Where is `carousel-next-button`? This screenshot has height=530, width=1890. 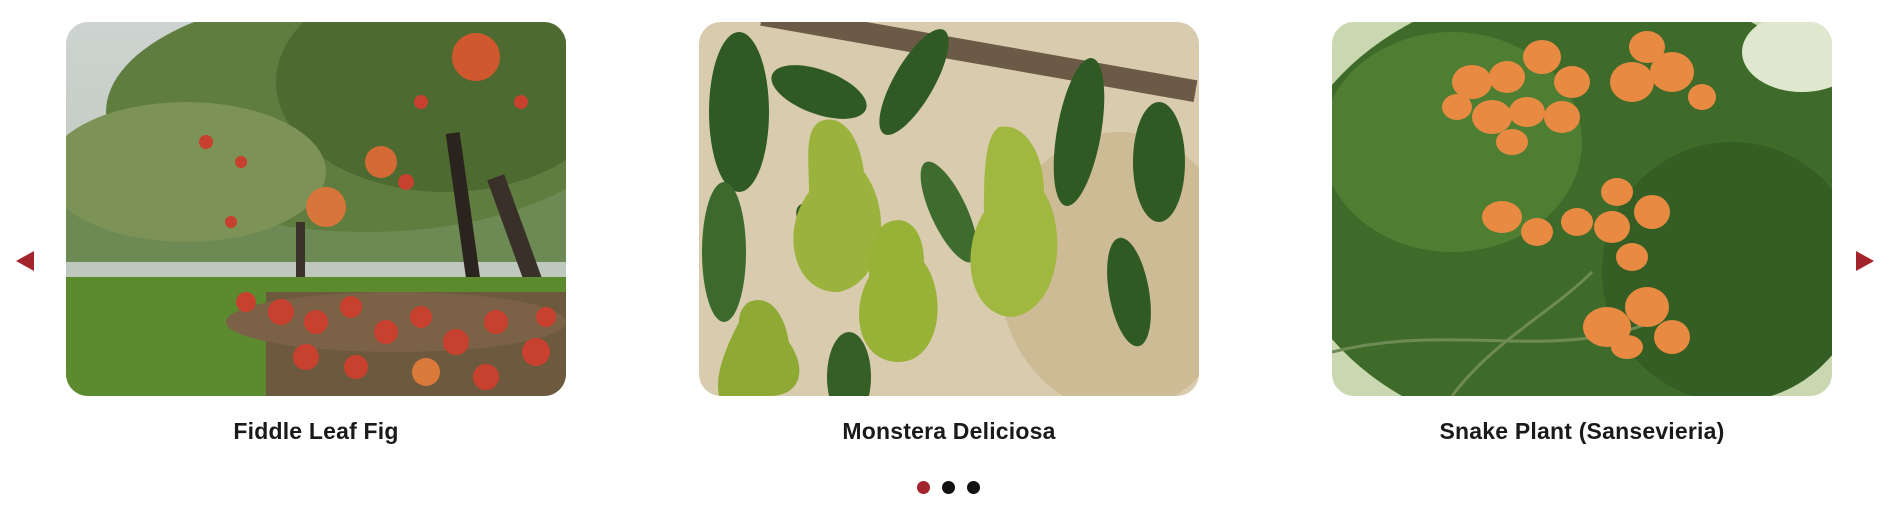 carousel-next-button is located at coordinates (1865, 261).